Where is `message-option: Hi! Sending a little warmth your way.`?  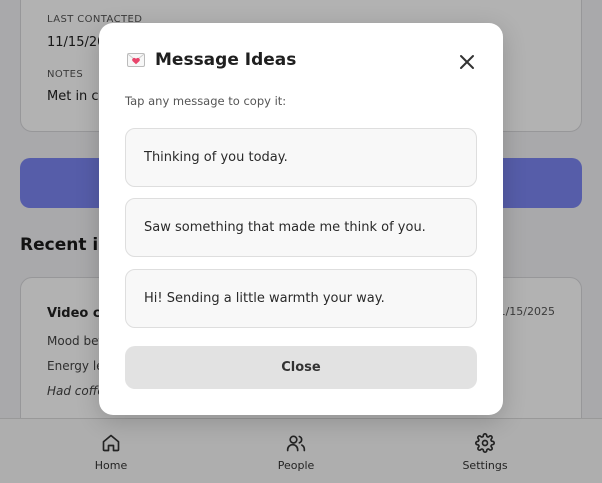
message-option: Hi! Sending a little warmth your way. is located at coordinates (301, 298).